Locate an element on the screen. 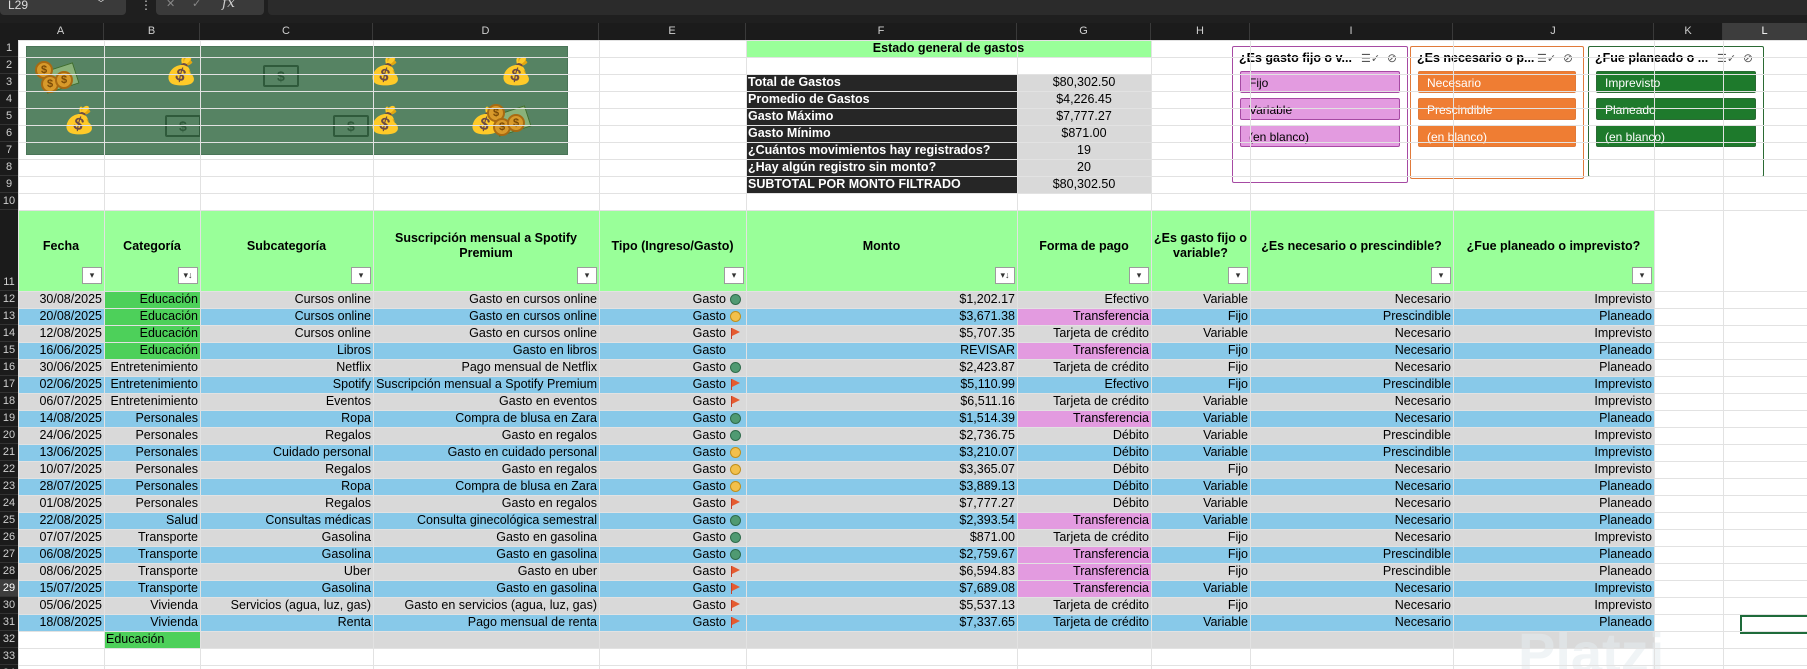 Image resolution: width=1807 pixels, height=669 pixels. cell-desc: Pago mensual de renta is located at coordinates (486, 622).